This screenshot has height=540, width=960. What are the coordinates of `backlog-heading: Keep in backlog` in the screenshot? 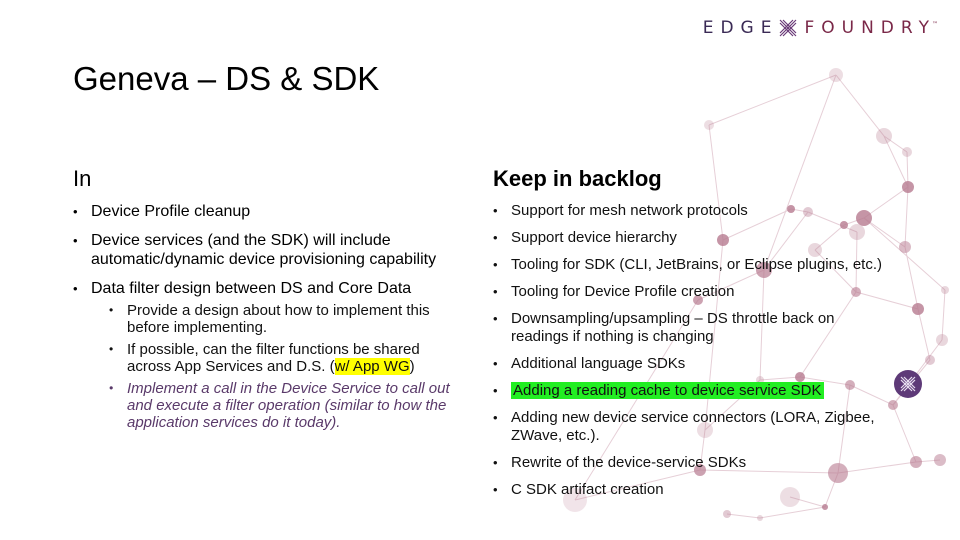 It's located at (577, 178).